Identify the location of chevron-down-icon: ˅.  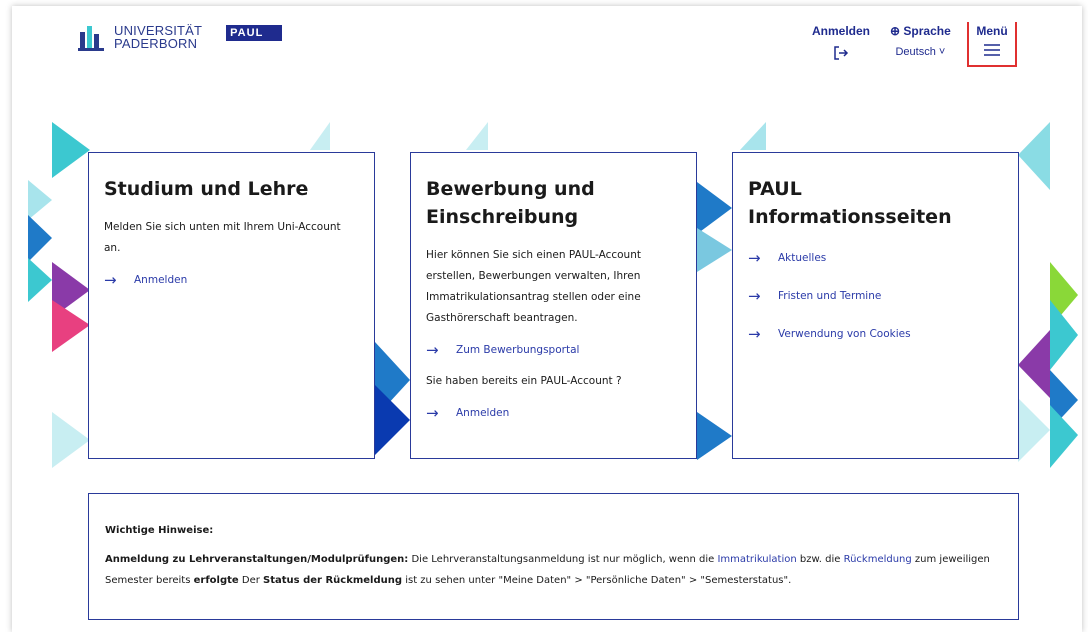
(942, 52).